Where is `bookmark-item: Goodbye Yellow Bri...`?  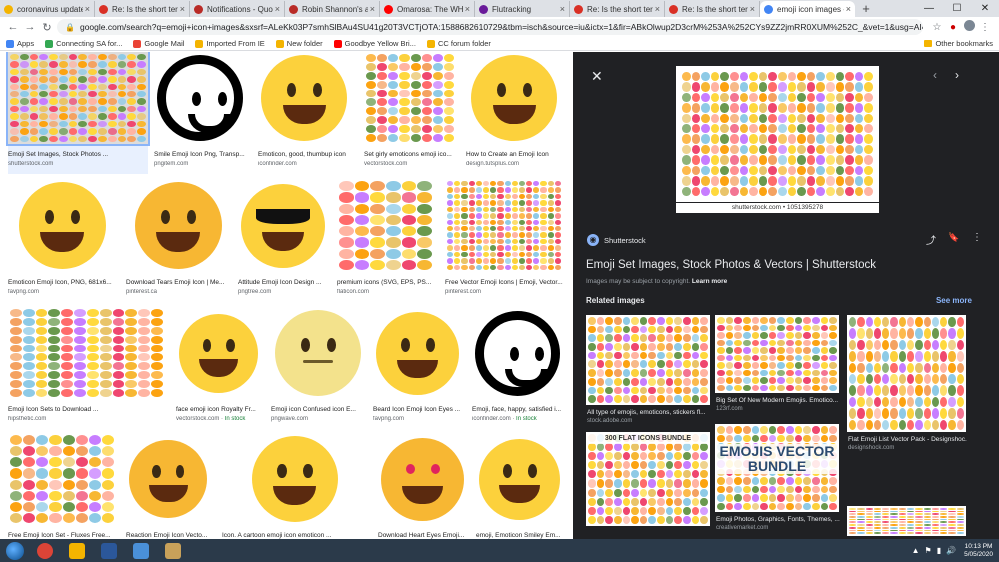
bookmark-item: Goodbye Yellow Bri... is located at coordinates (374, 43).